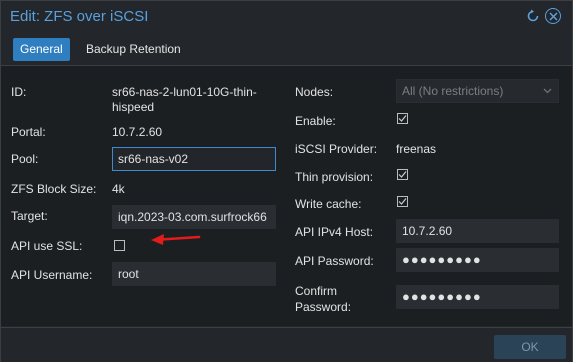 The height and width of the screenshot is (362, 573). Describe the element at coordinates (477, 231) in the screenshot. I see `api-host-input: 10.7.2.60` at that location.